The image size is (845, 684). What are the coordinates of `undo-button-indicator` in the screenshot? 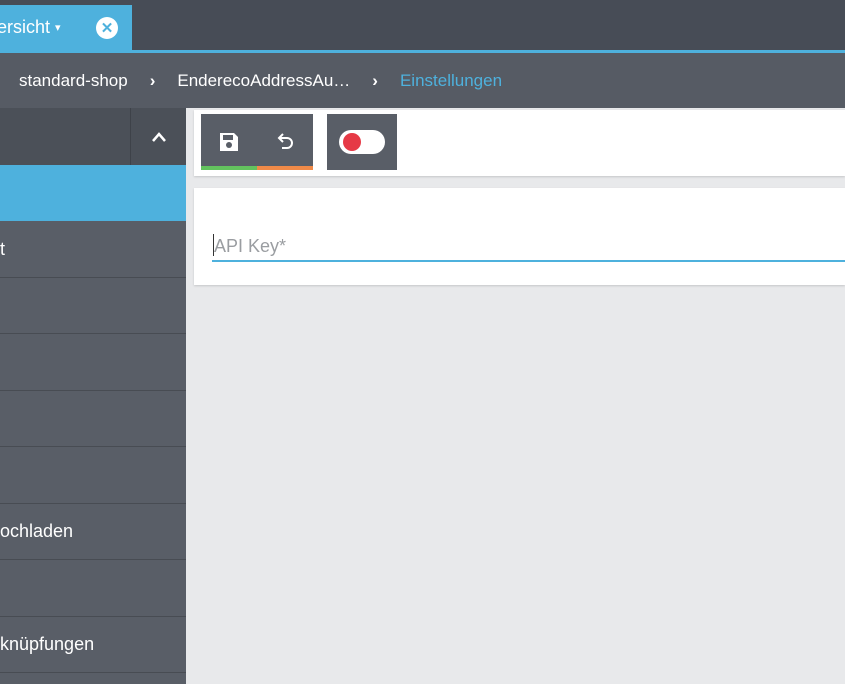 It's located at (285, 168).